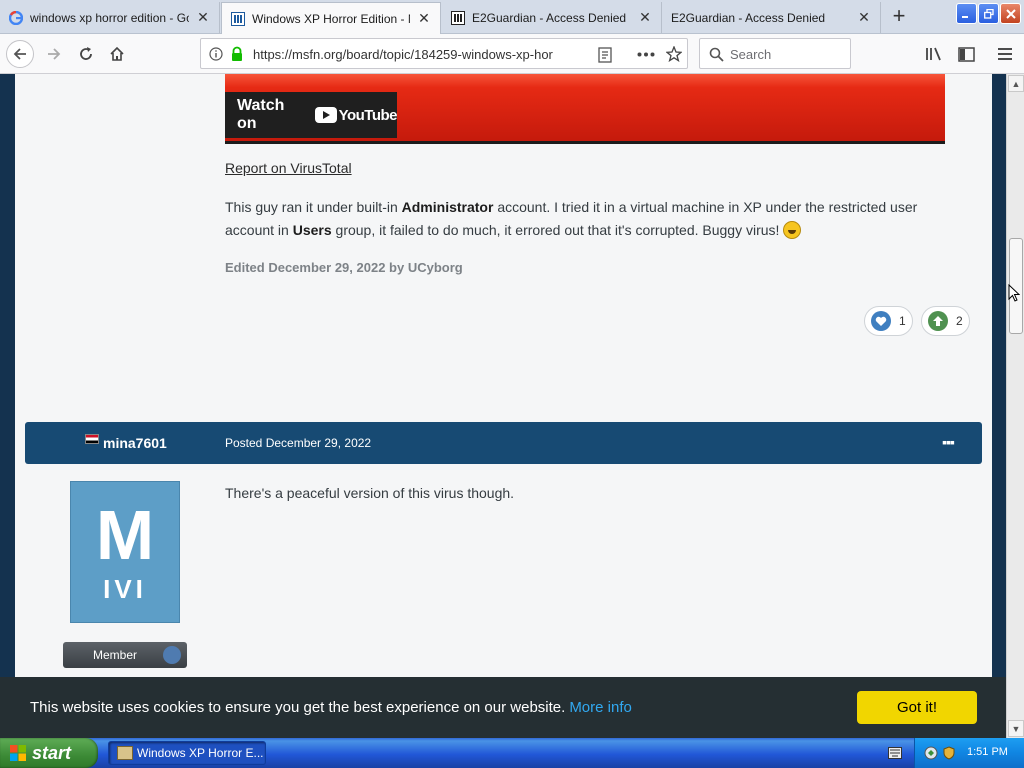 The width and height of the screenshot is (1024, 768). I want to click on minimize-button, so click(966, 13).